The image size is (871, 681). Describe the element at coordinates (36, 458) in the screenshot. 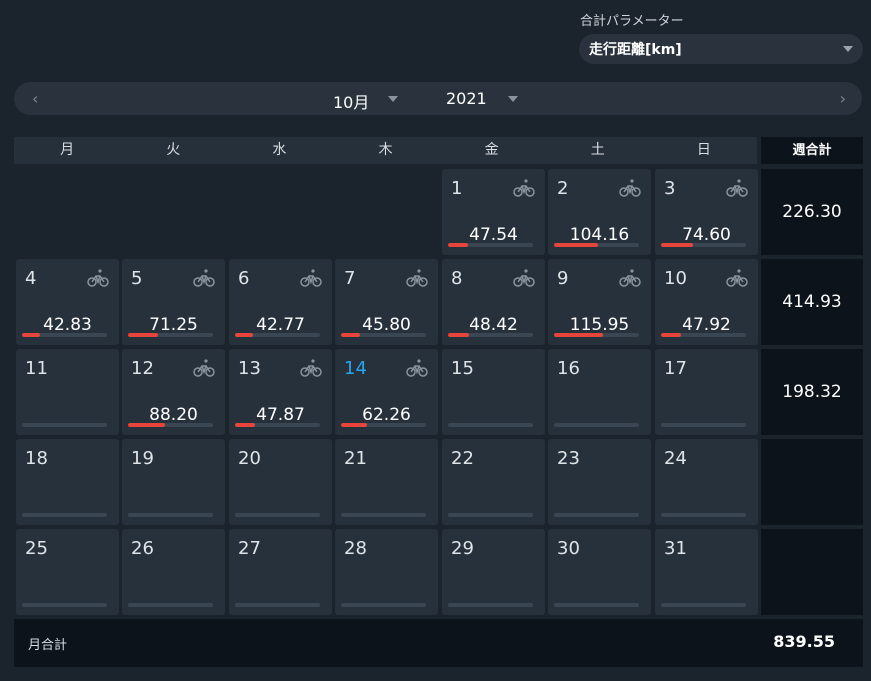

I see `day-number: 18` at that location.